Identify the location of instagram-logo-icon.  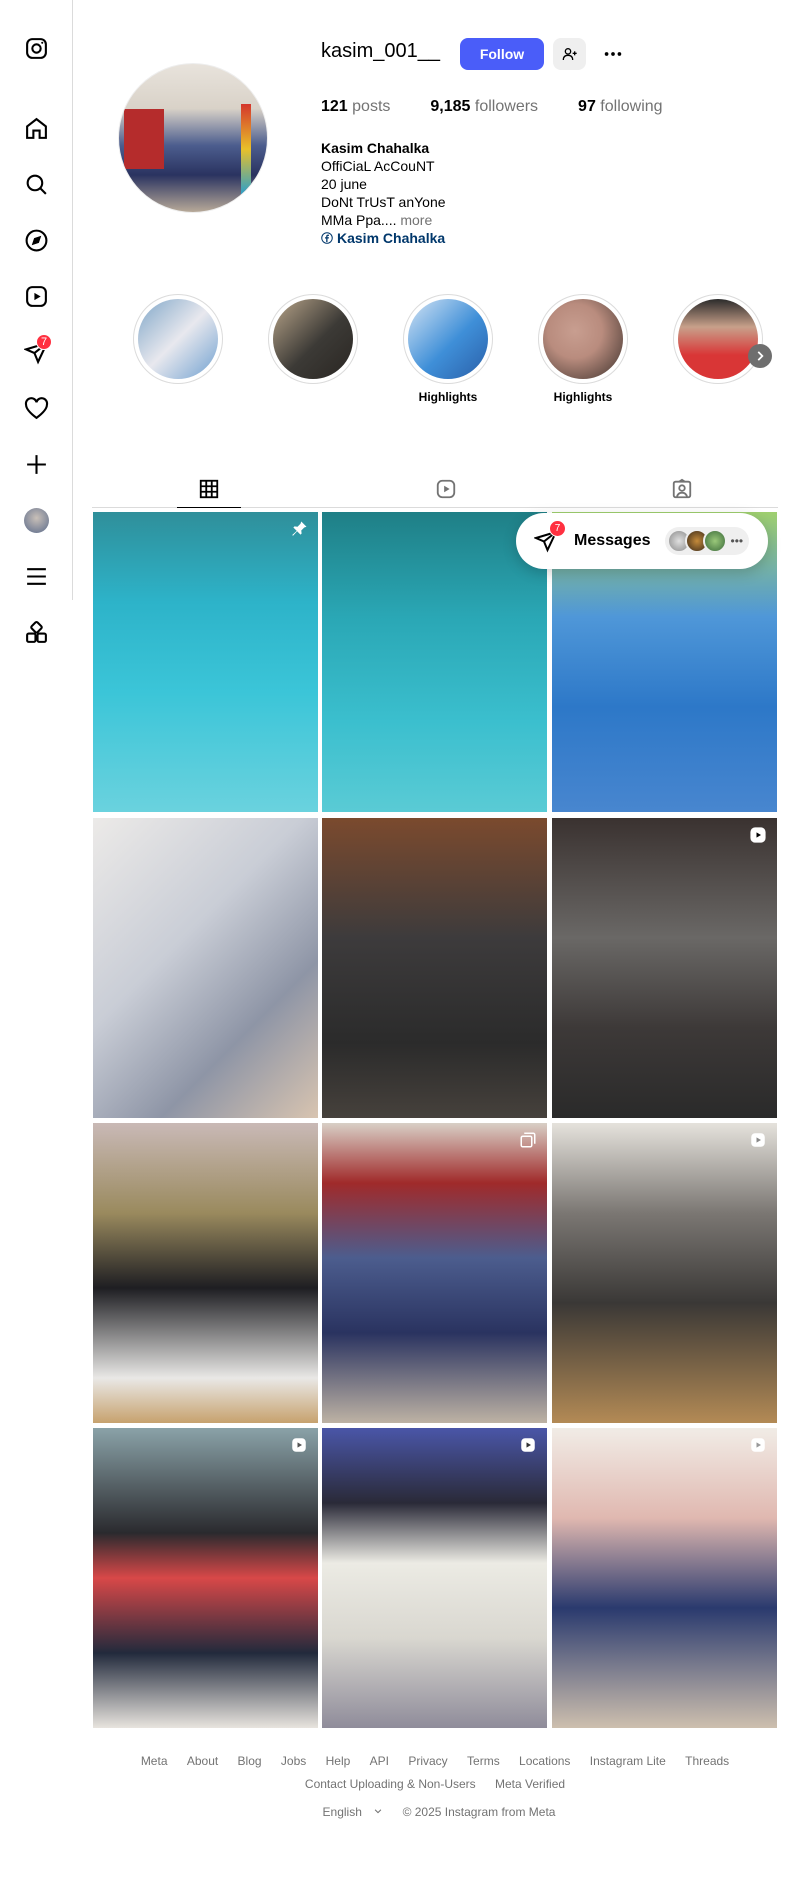
(36, 48).